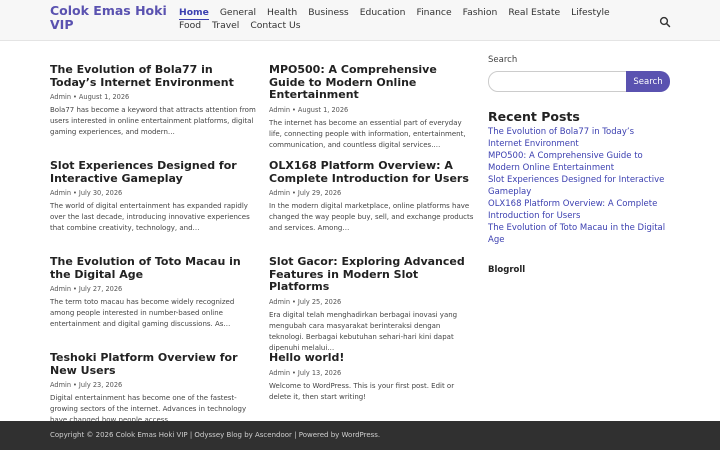 The width and height of the screenshot is (720, 450). What do you see at coordinates (153, 364) in the screenshot?
I see `post-title: Teshoki Platform Overview for New Users` at bounding box center [153, 364].